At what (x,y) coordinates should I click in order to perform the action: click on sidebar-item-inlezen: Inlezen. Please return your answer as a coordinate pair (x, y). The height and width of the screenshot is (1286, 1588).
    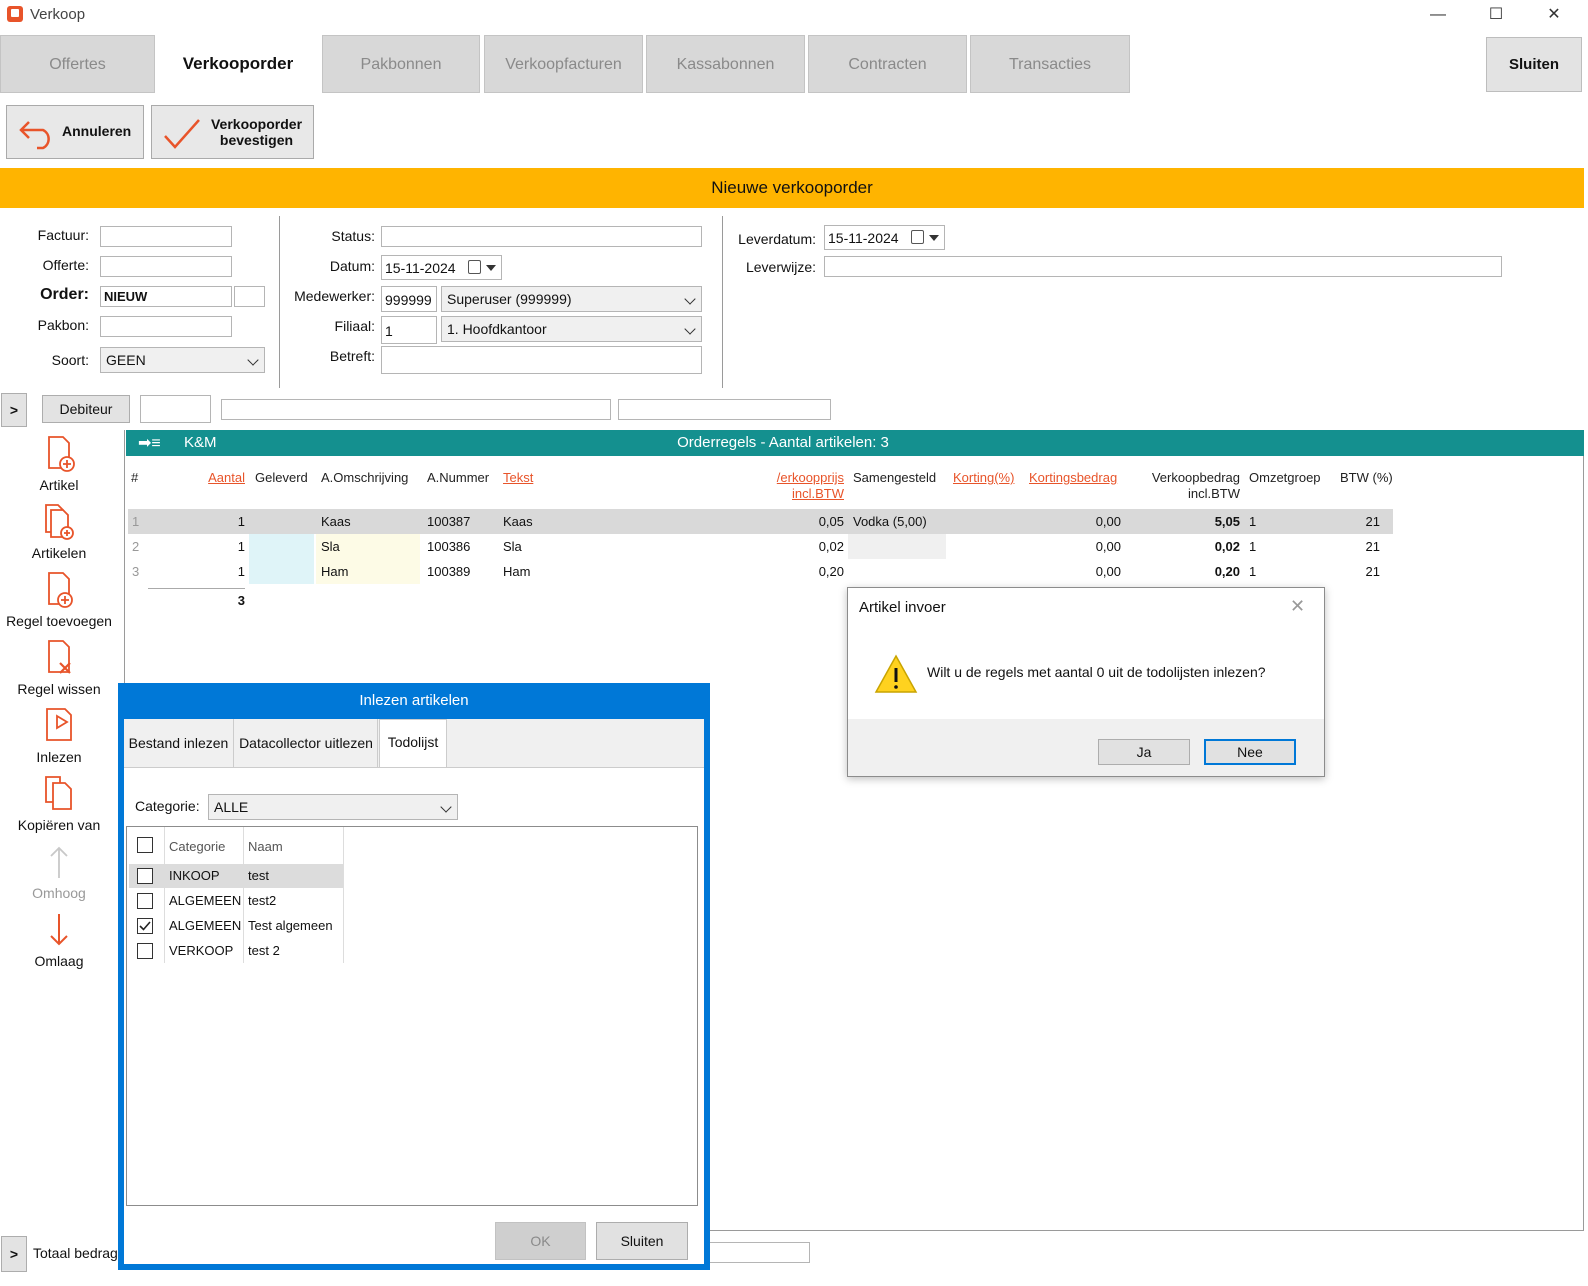
    Looking at the image, I should click on (59, 735).